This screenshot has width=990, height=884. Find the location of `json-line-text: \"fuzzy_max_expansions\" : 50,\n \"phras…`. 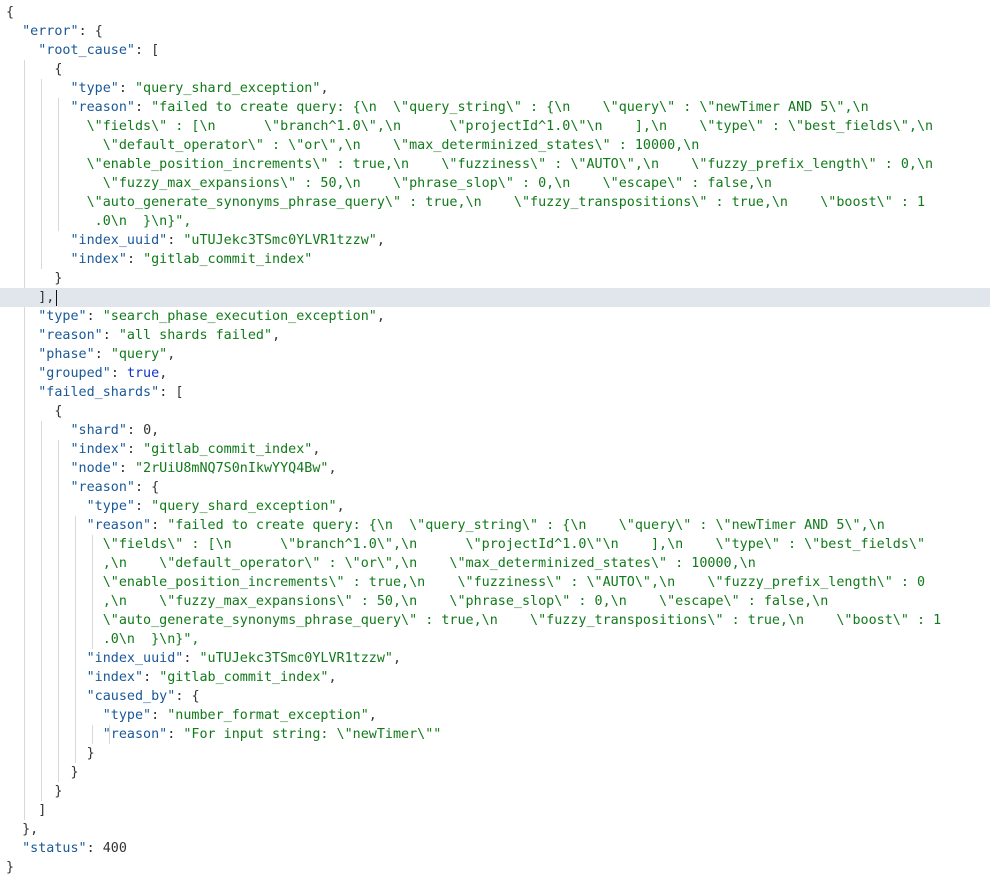

json-line-text: \"fuzzy_max_expansions\" : 50,\n \"phras… is located at coordinates (389, 183).